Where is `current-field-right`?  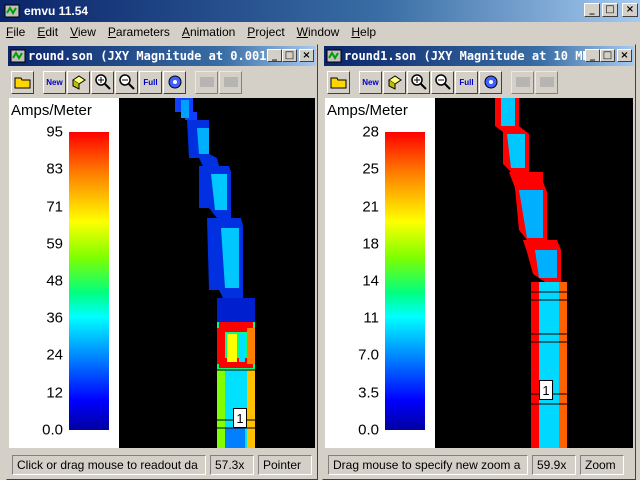 current-field-right is located at coordinates (531, 273).